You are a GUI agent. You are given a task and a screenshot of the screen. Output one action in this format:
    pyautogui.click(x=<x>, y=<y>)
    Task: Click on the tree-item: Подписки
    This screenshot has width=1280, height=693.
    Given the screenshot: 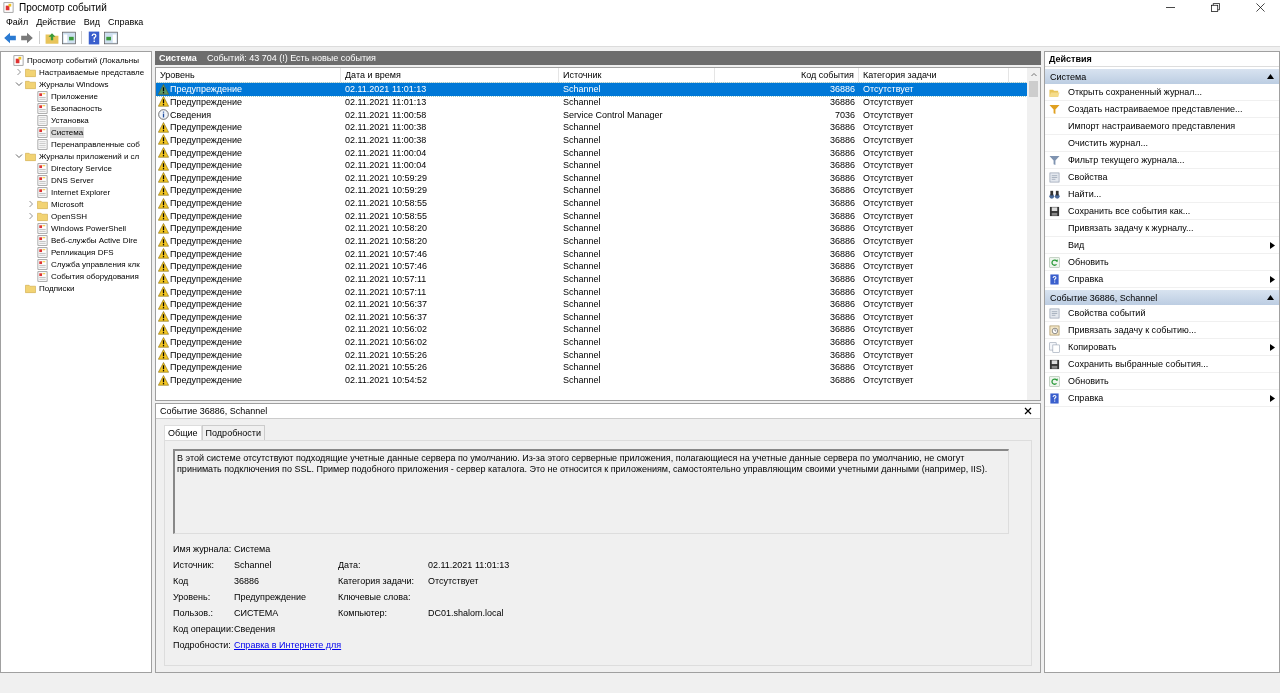 What is the action you would take?
    pyautogui.click(x=57, y=288)
    